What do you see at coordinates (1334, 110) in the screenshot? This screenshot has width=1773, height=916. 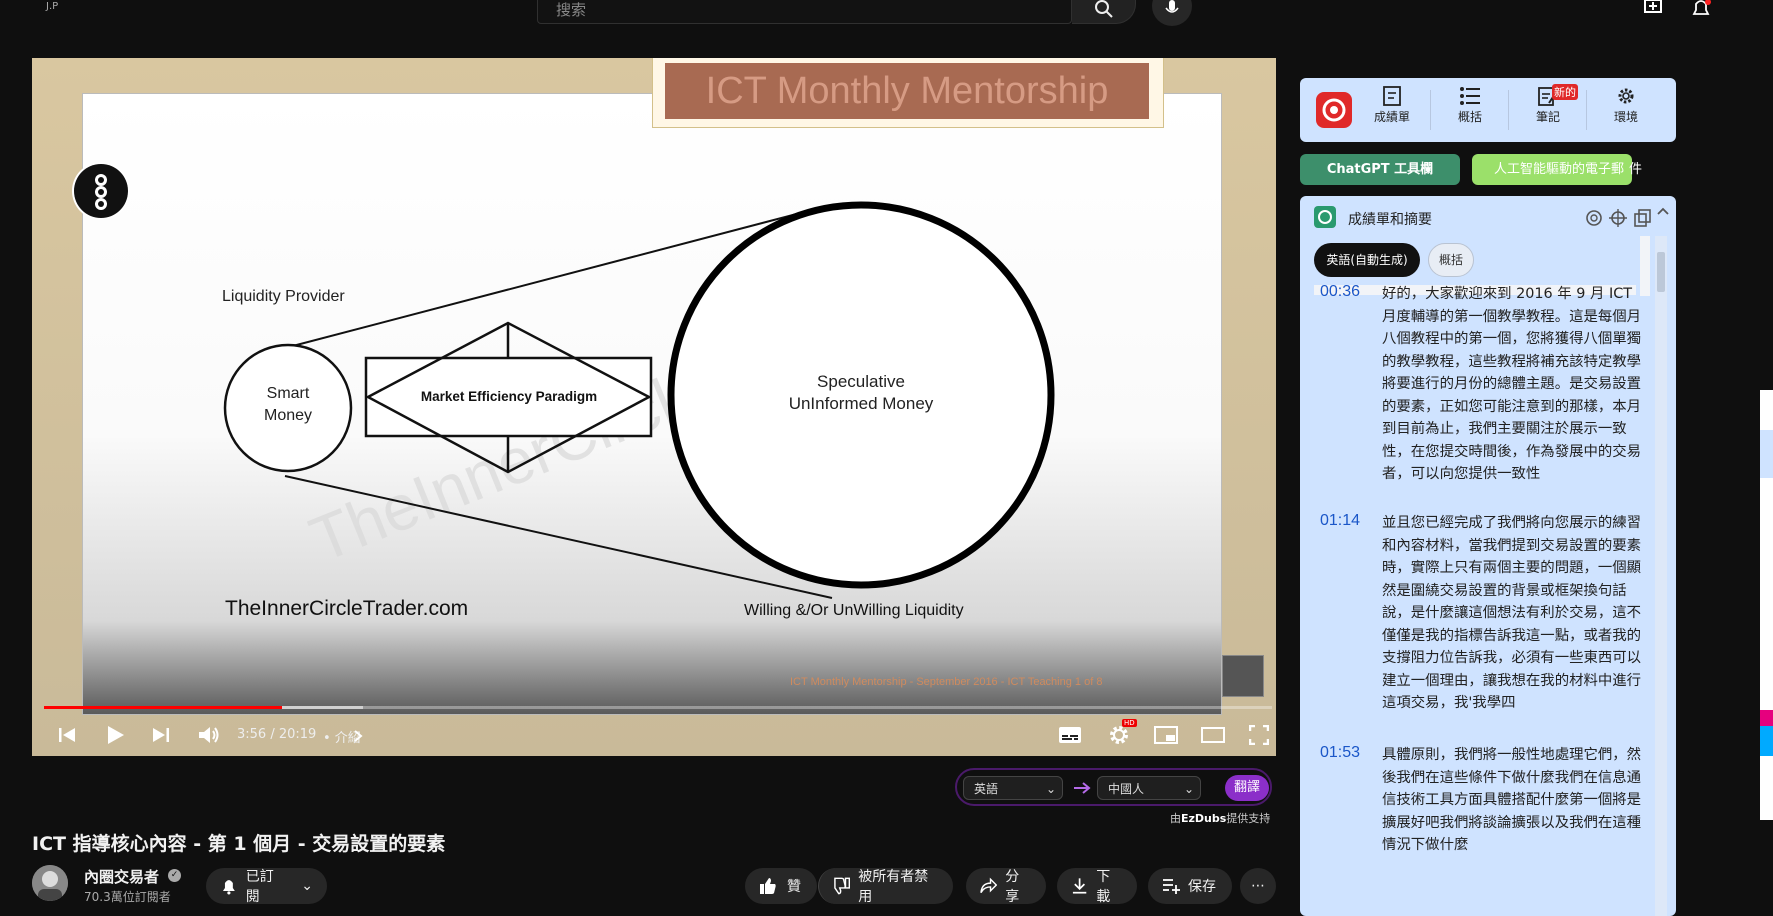 I see `extension-logo-icon` at bounding box center [1334, 110].